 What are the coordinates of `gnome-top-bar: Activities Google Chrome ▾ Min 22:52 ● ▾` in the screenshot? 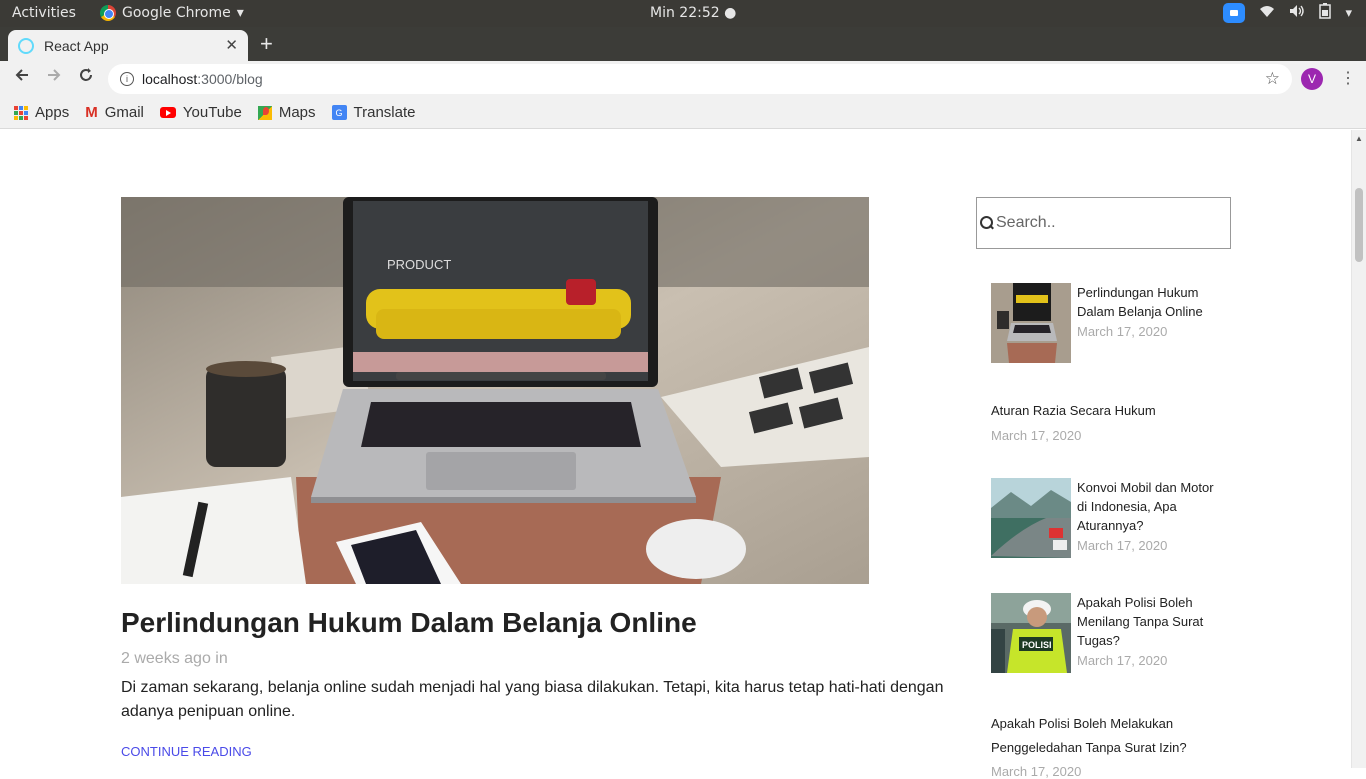 It's located at (683, 13).